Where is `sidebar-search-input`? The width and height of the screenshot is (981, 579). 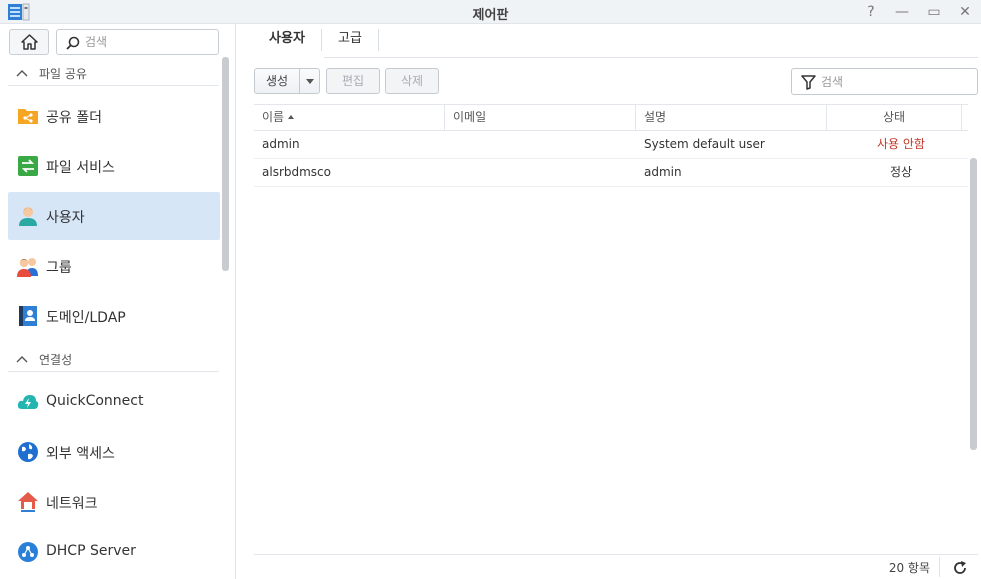
sidebar-search-input is located at coordinates (149, 42).